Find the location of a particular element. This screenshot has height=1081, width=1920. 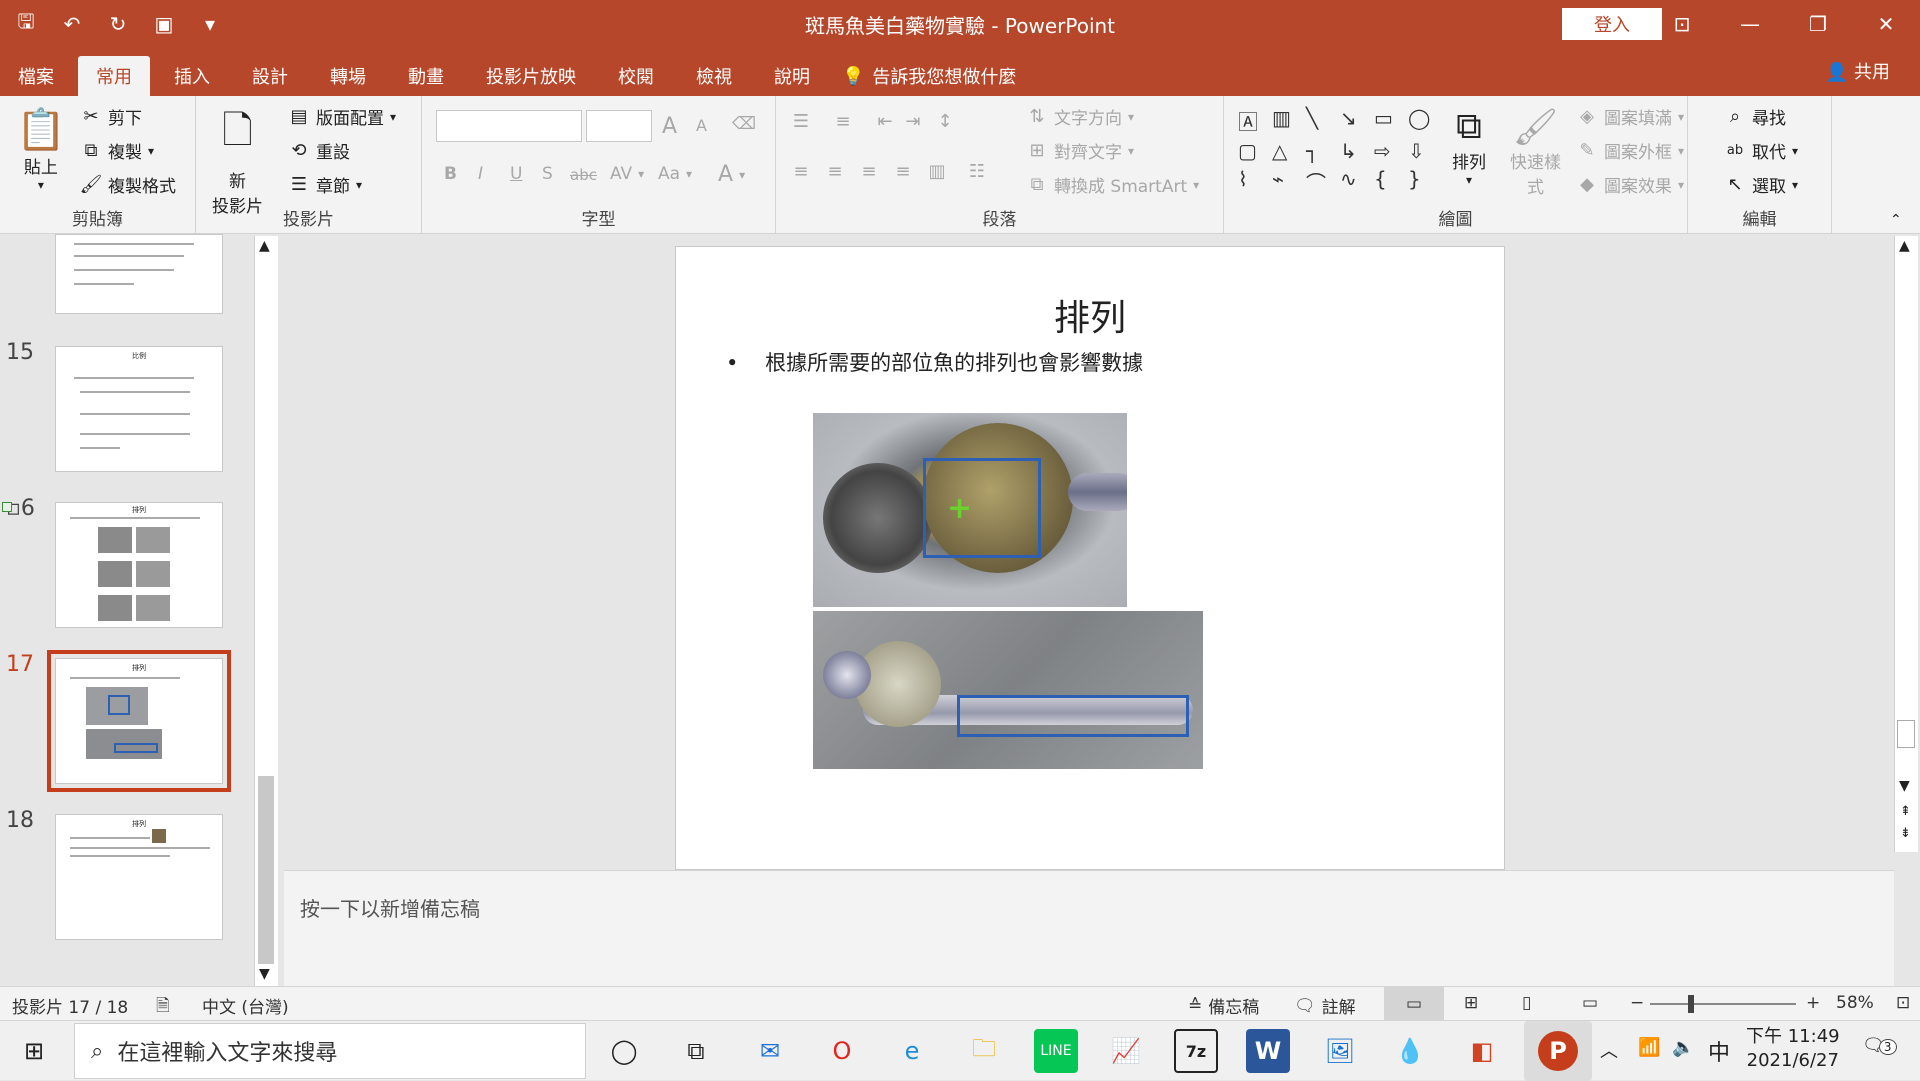

slide-thumbnail-16: 排列 is located at coordinates (139, 565).